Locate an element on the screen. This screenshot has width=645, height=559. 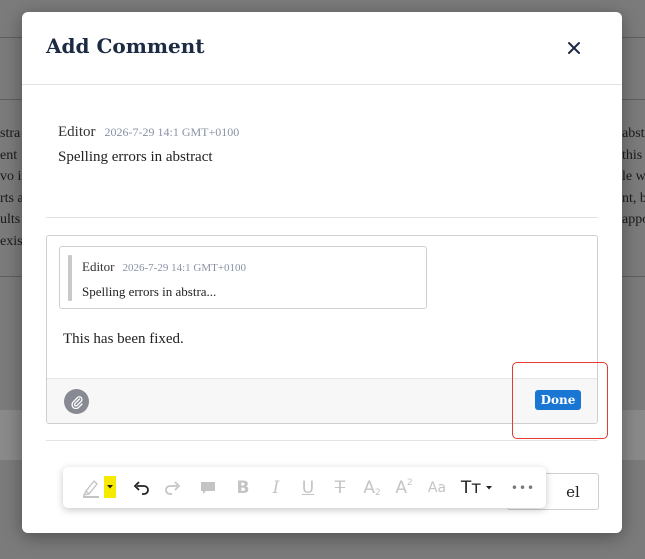
paperclip-icon is located at coordinates (76, 402).